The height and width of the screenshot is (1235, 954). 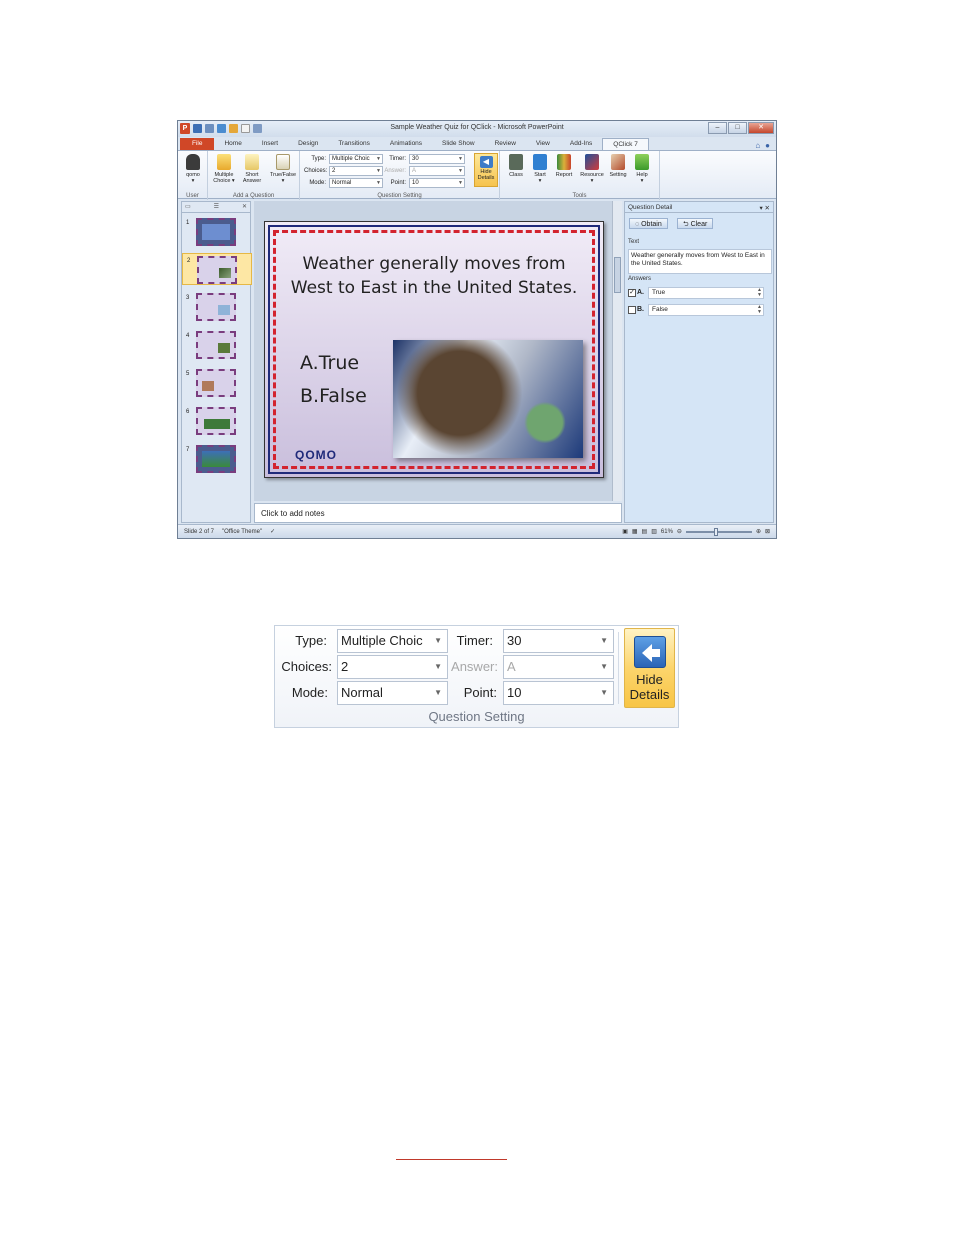 I want to click on tab-file: File, so click(x=197, y=144).